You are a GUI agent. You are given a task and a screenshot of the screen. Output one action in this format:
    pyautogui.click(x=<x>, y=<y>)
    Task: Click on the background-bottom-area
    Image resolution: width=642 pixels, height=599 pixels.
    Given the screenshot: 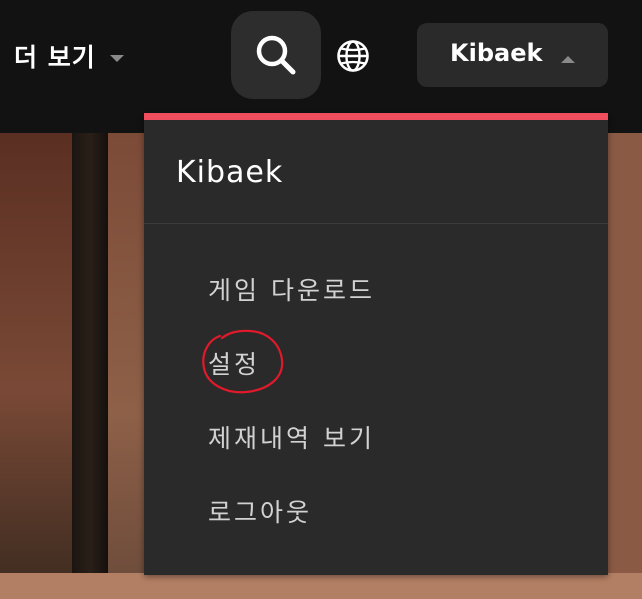 What is the action you would take?
    pyautogui.click(x=321, y=586)
    